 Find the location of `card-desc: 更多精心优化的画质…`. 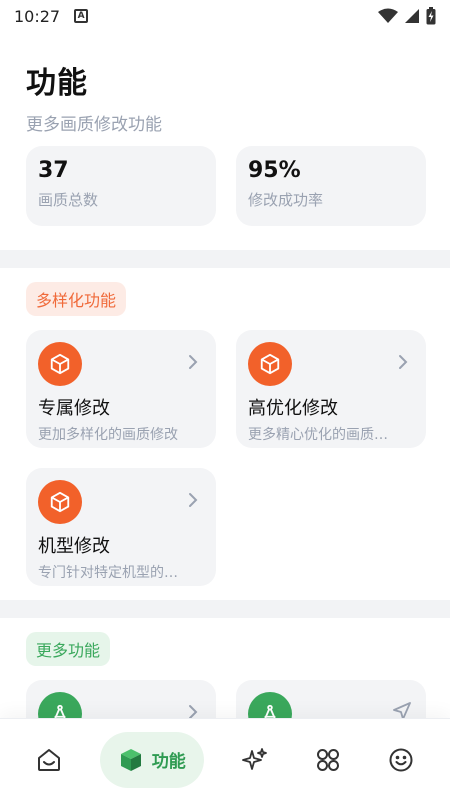

card-desc: 更多精心优化的画质… is located at coordinates (318, 435).